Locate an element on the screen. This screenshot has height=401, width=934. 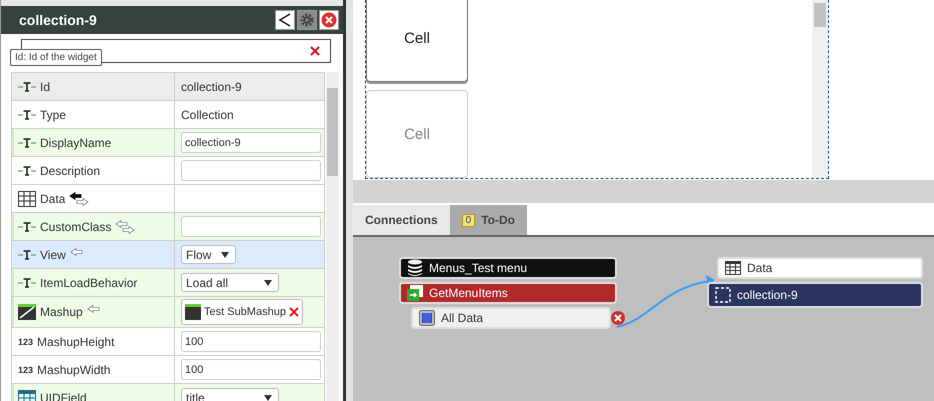
property-row: 123 MashupWidth 100 is located at coordinates (168, 370).